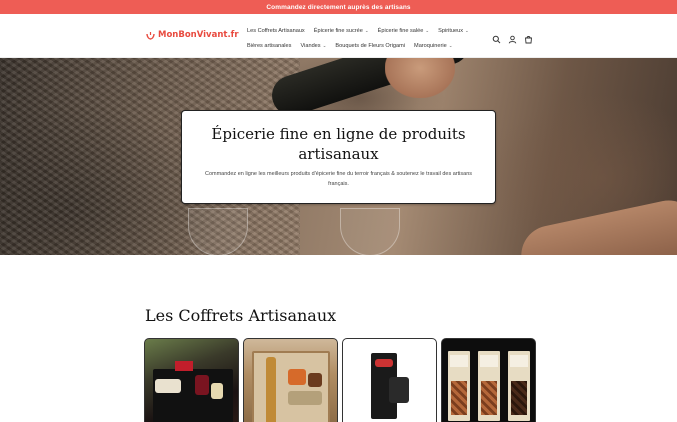 Image resolution: width=677 pixels, height=422 pixels. I want to click on nav-item-label: Maroquinerie, so click(430, 45).